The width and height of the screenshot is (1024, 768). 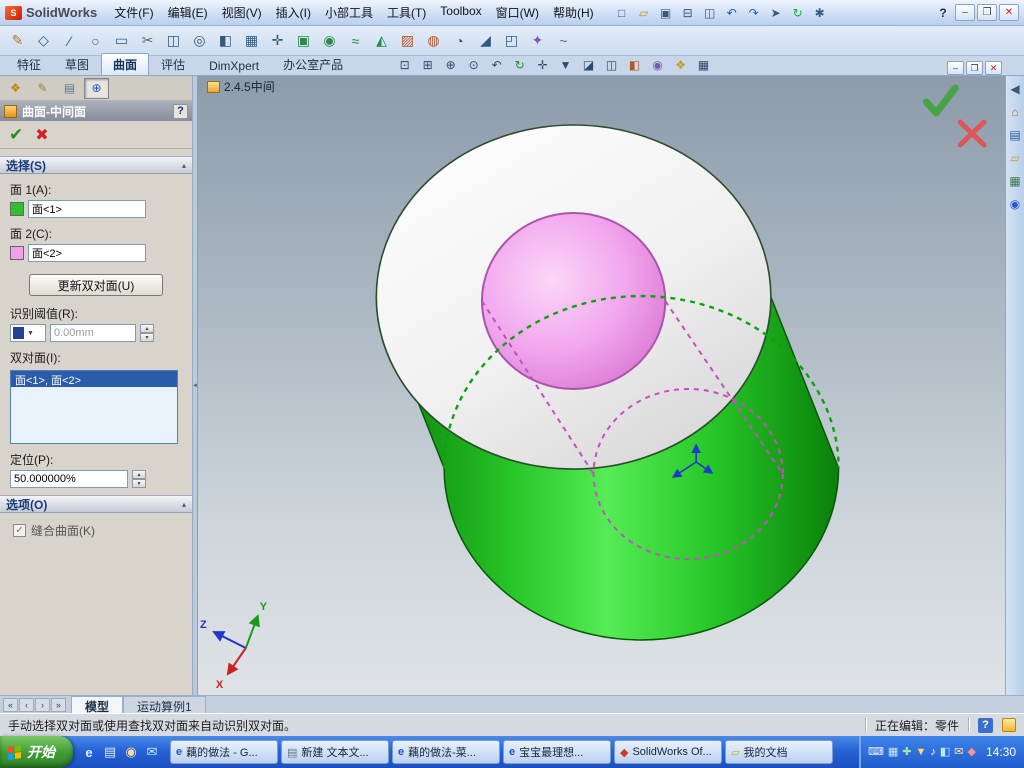 What do you see at coordinates (94, 379) in the screenshot?
I see `face-pair-item-selected: 面<1>, 面<2>` at bounding box center [94, 379].